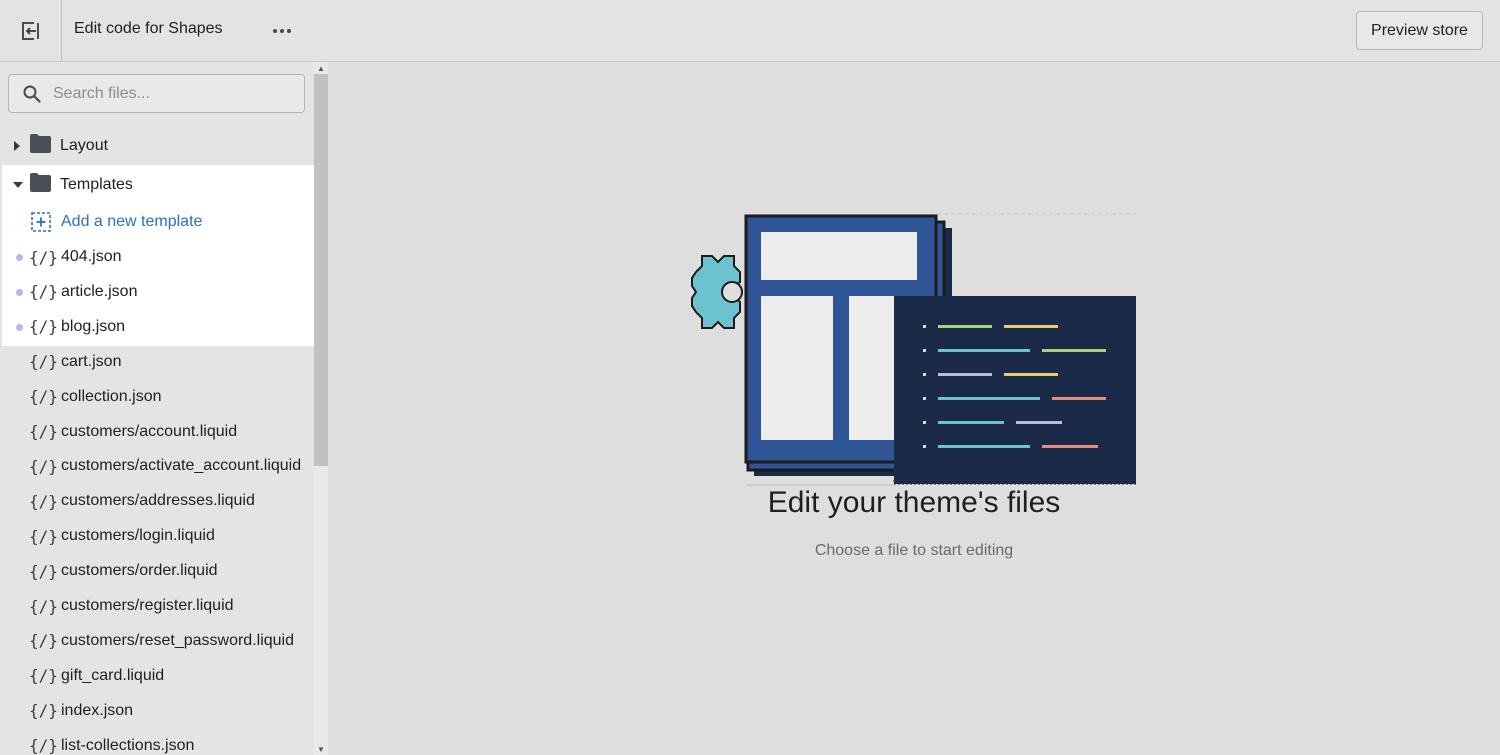 This screenshot has height=755, width=1500. I want to click on file-item: {/} blog.json, so click(157, 327).